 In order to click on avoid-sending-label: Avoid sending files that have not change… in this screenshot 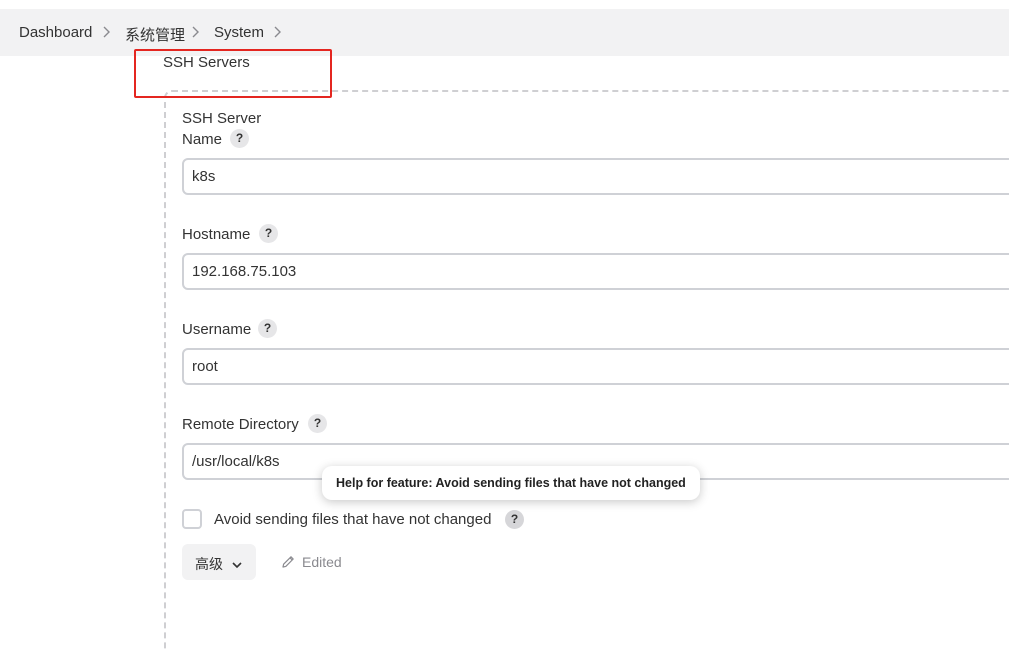, I will do `click(352, 519)`.